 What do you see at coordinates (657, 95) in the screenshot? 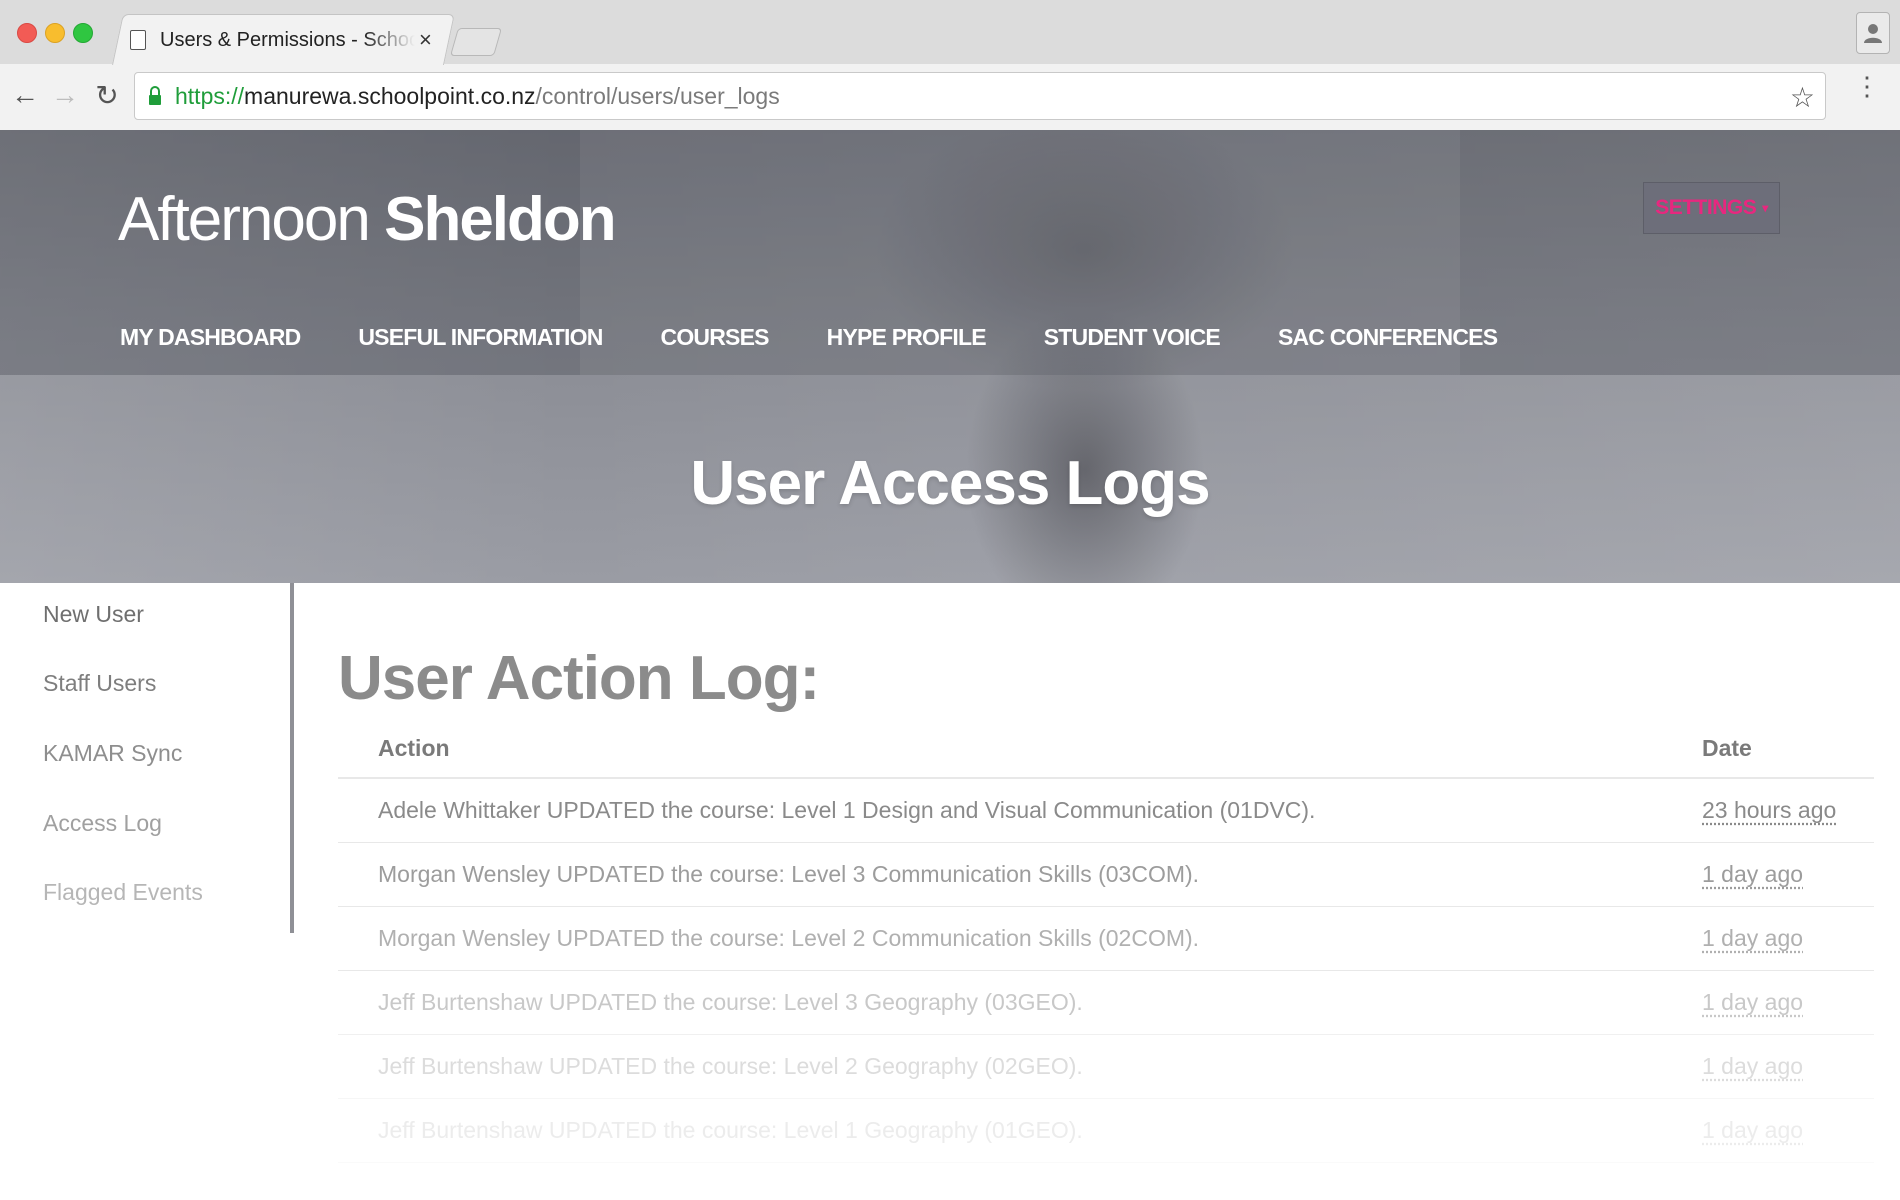
I see `url-path: /control/users/user_logs` at bounding box center [657, 95].